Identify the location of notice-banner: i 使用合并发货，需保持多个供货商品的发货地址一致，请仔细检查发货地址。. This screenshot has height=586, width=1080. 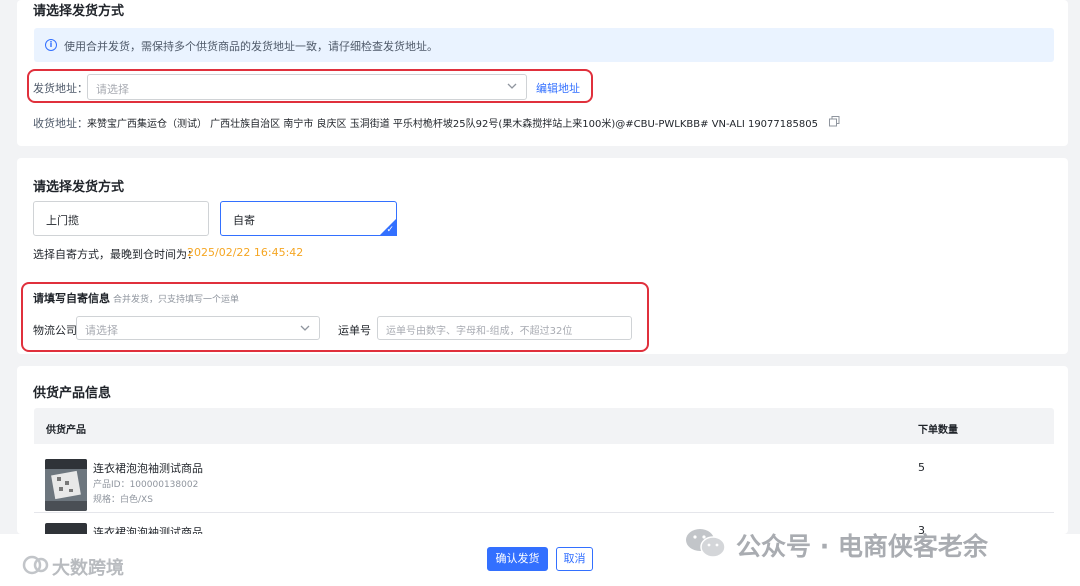
(544, 45).